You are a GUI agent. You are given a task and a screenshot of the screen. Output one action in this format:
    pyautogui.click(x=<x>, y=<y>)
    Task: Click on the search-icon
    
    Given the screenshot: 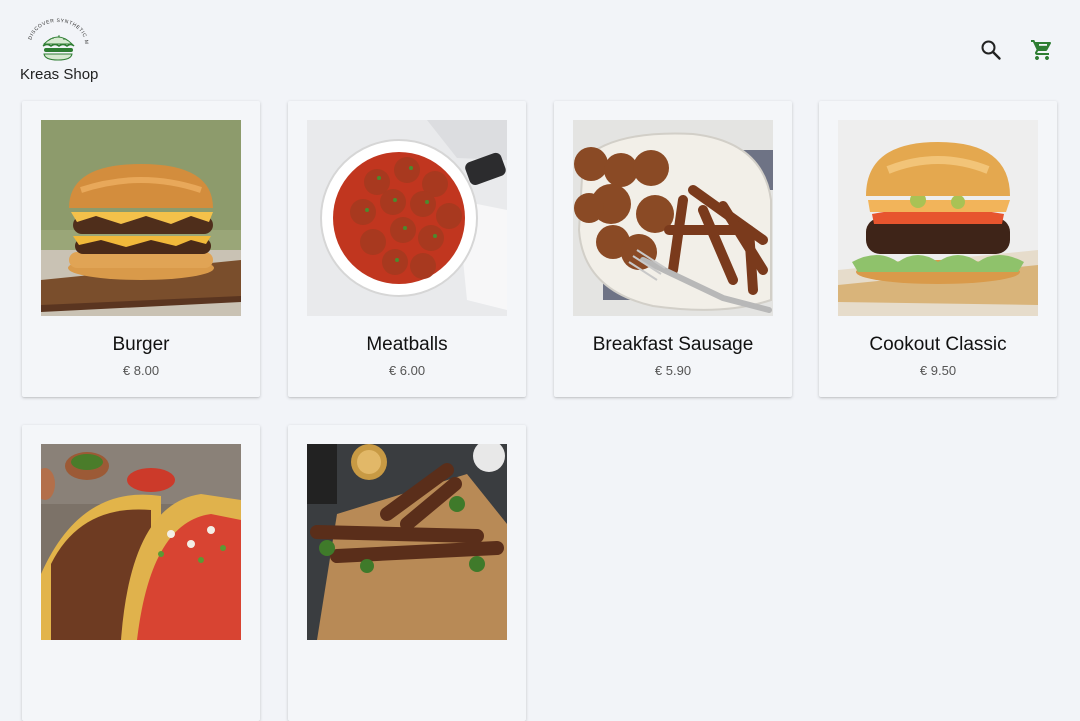 What is the action you would take?
    pyautogui.click(x=991, y=50)
    